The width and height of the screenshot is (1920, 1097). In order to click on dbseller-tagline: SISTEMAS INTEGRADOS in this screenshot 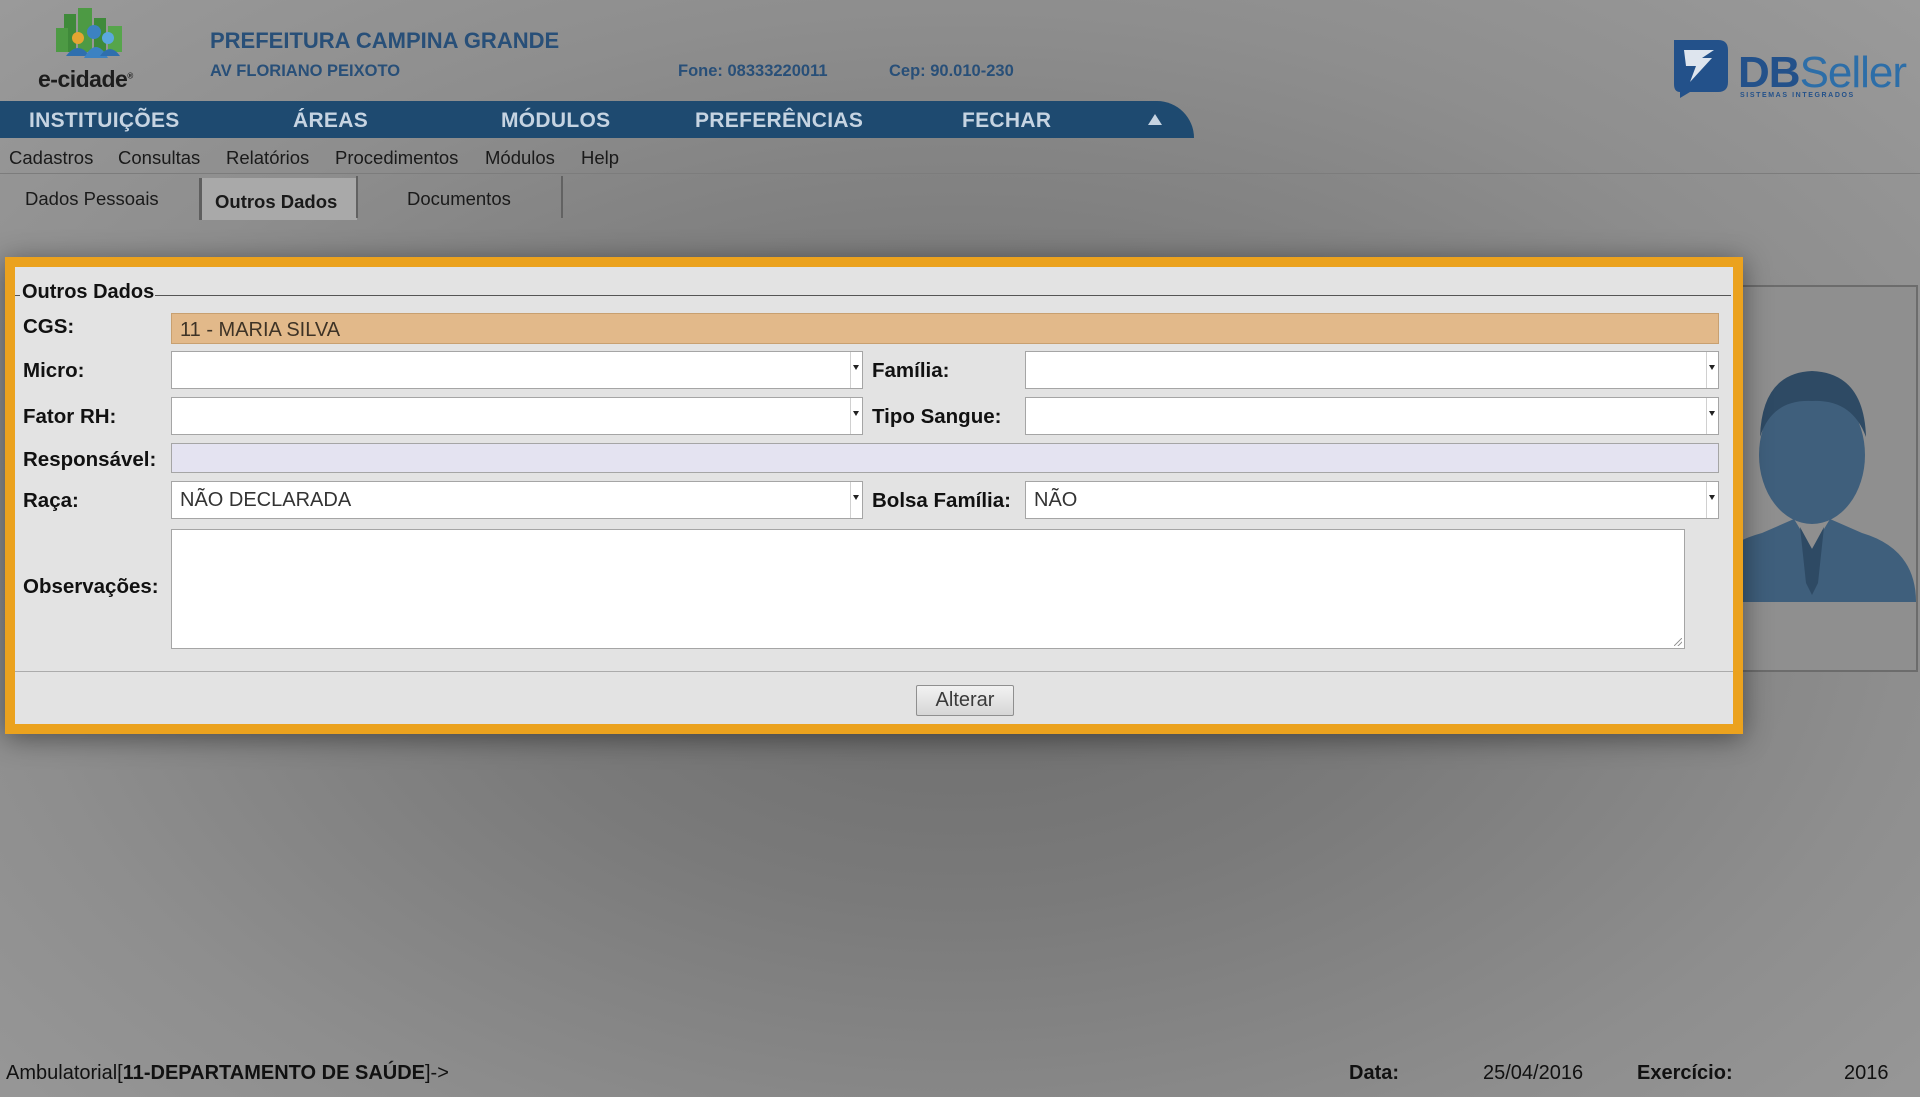, I will do `click(1797, 95)`.